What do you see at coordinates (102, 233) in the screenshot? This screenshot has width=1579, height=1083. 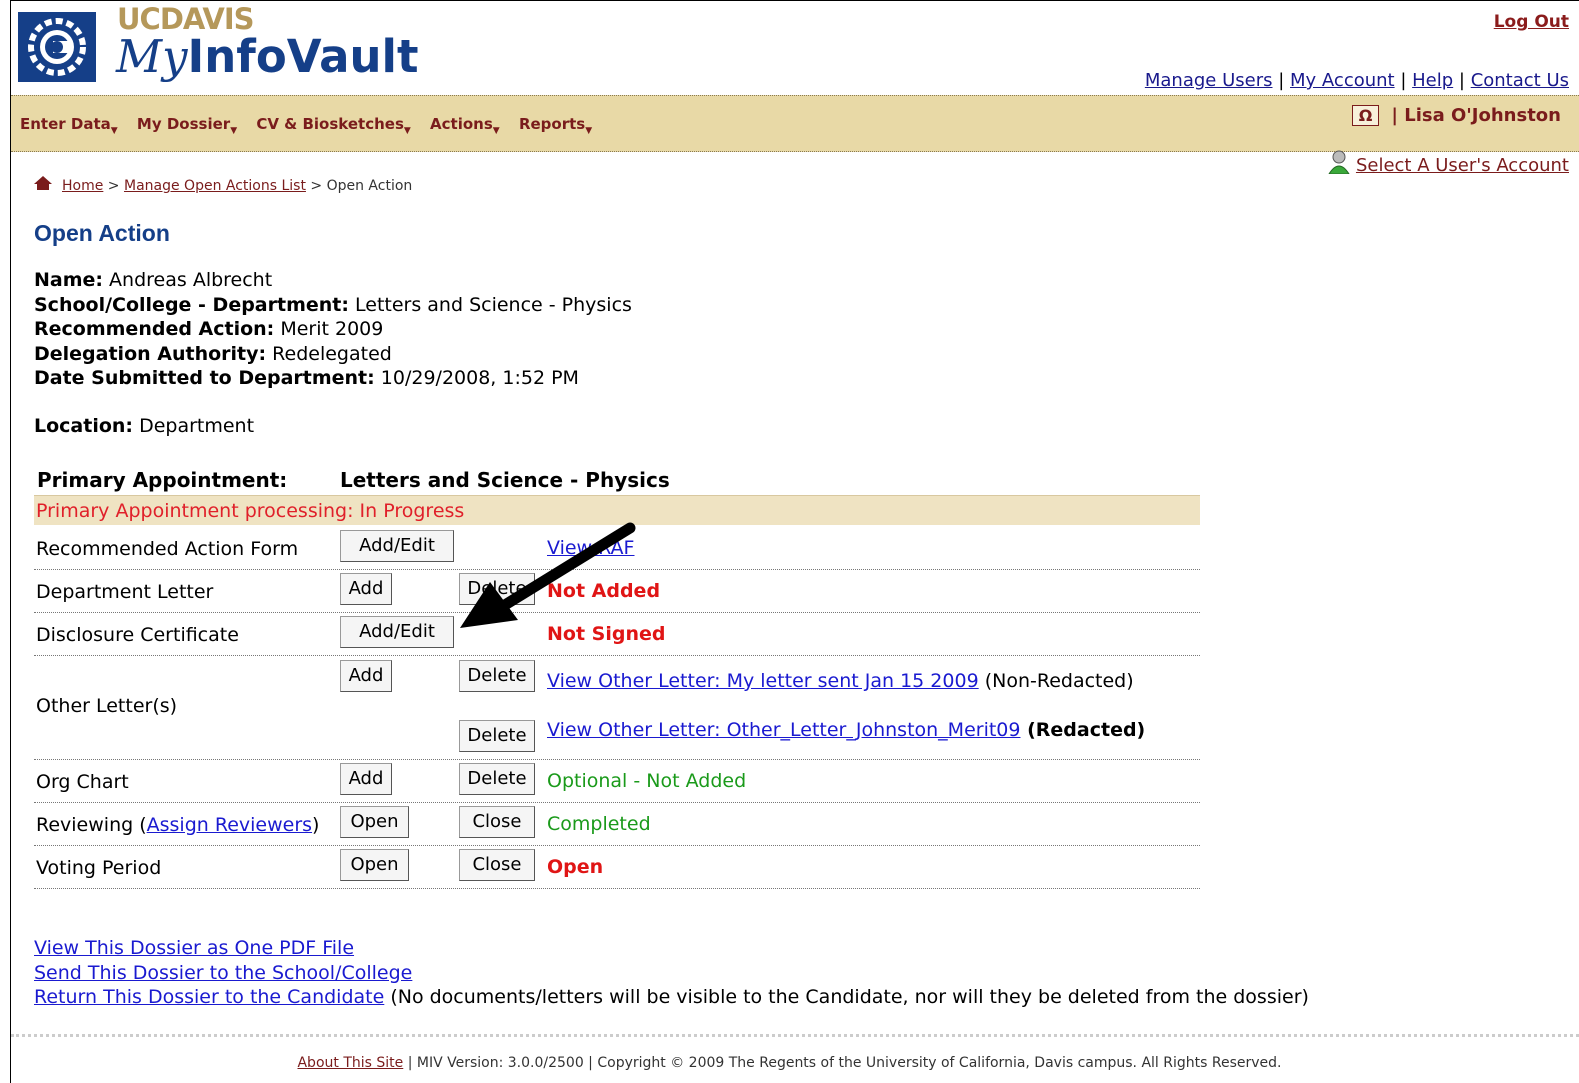 I see `page-title: Open Action` at bounding box center [102, 233].